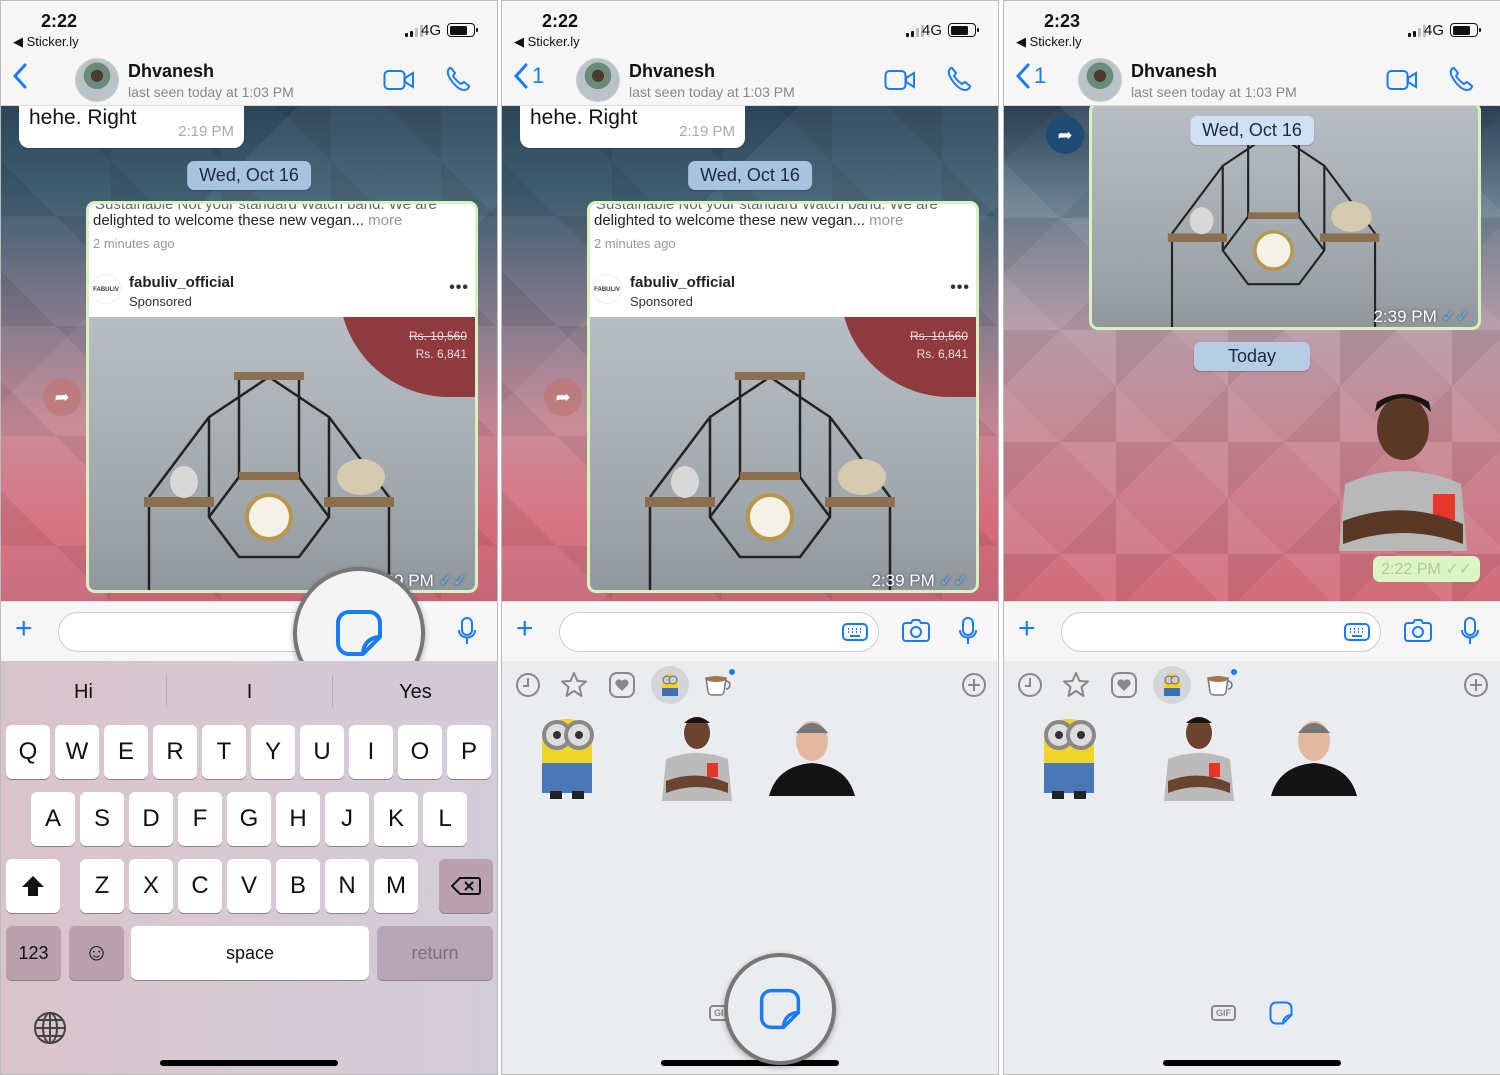 This screenshot has width=1500, height=1075. I want to click on key-x: X, so click(151, 886).